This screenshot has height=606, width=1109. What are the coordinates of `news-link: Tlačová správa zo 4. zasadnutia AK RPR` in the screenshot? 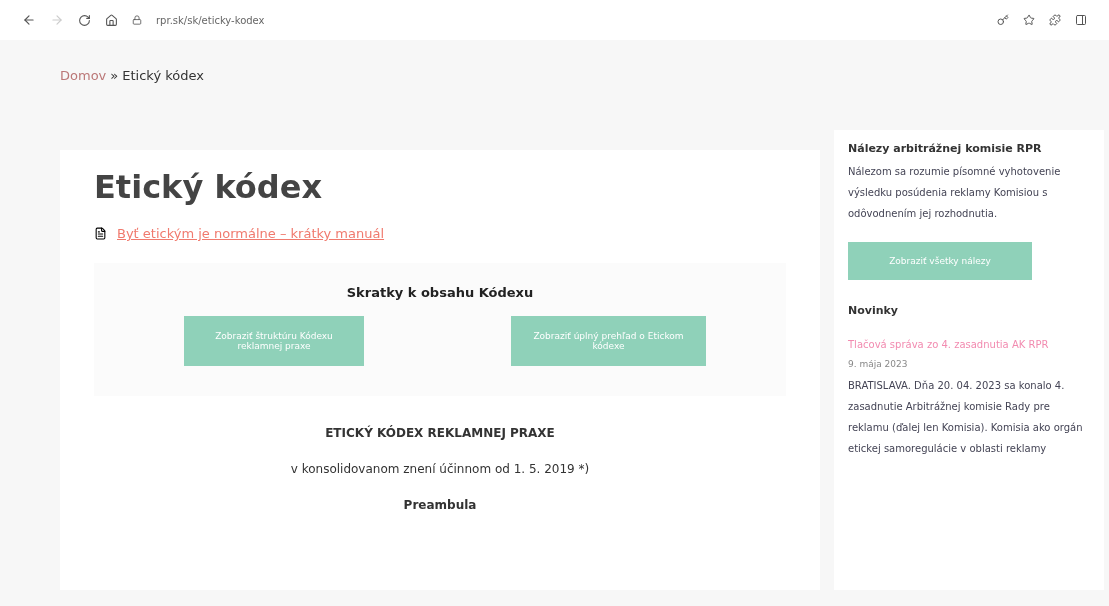 It's located at (967, 345).